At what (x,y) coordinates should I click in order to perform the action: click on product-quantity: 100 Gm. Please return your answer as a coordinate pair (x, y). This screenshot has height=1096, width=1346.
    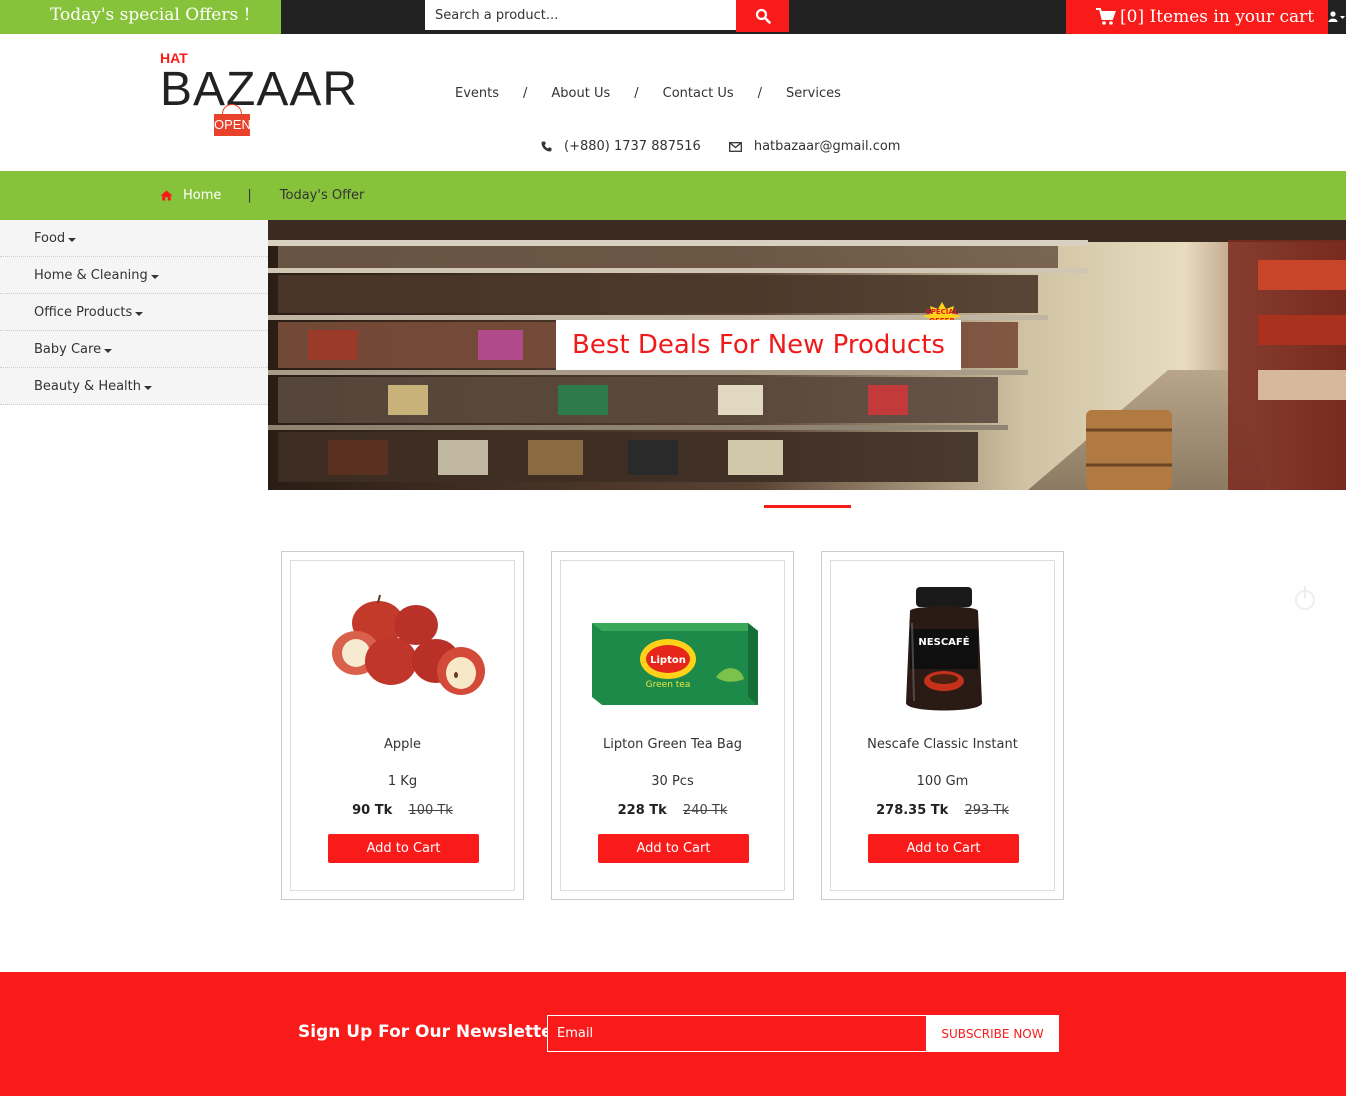
    Looking at the image, I should click on (942, 781).